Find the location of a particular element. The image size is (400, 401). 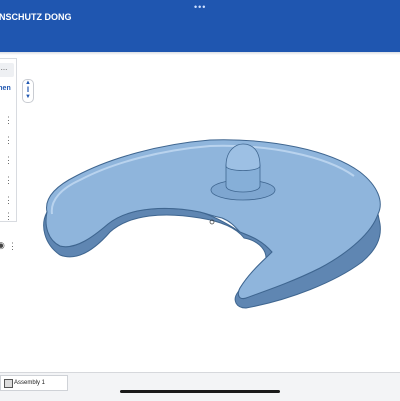

document-tab-bar: Assembly 1 is located at coordinates (200, 386).